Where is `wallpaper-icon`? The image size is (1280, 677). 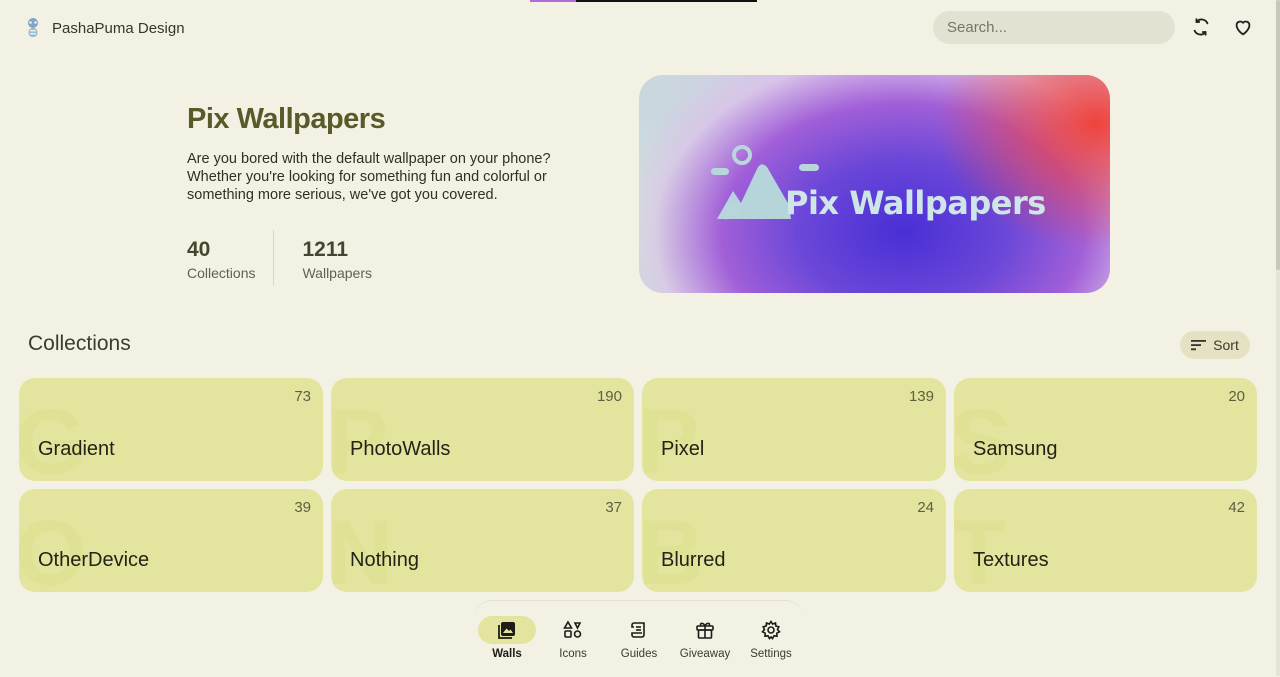
wallpaper-icon is located at coordinates (506, 630).